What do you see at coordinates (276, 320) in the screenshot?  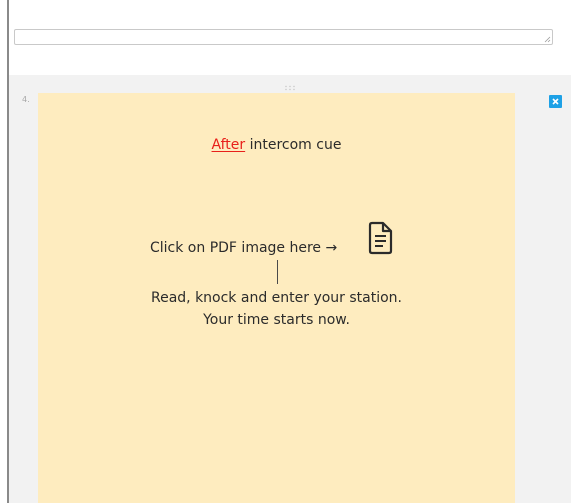 I see `instruction-line-2: Your time starts now.` at bounding box center [276, 320].